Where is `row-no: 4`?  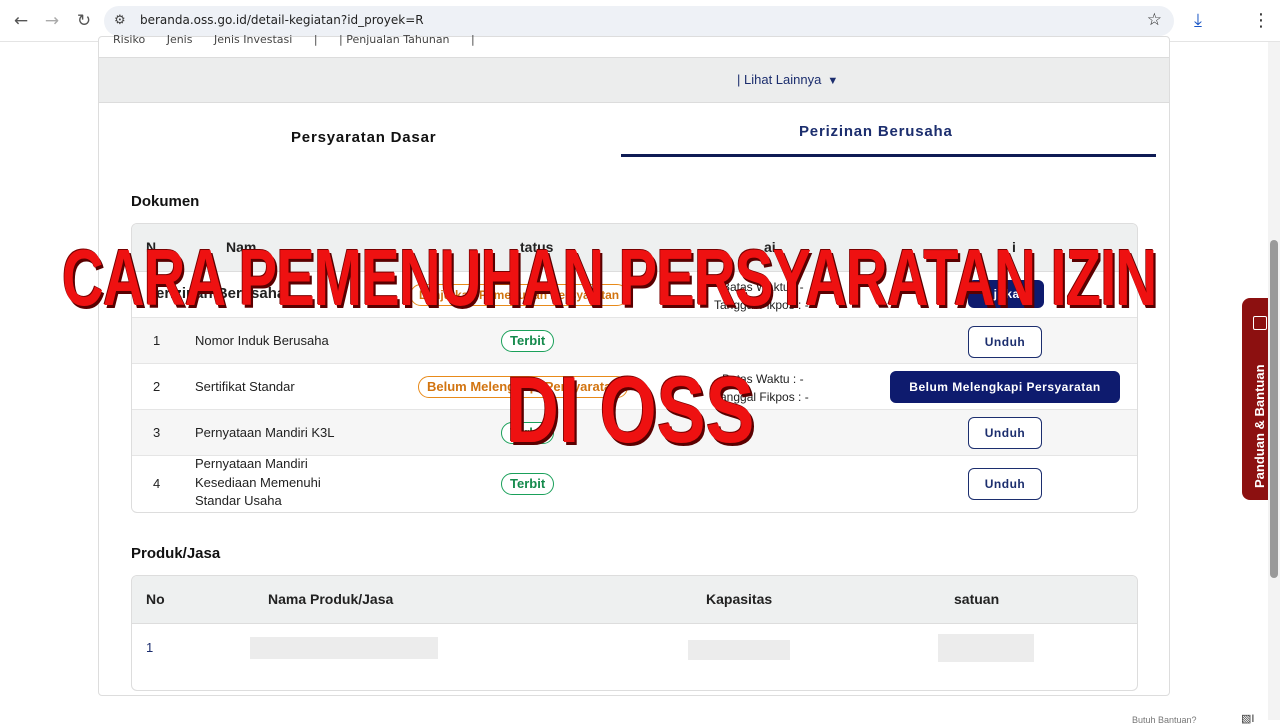 row-no: 4 is located at coordinates (157, 483).